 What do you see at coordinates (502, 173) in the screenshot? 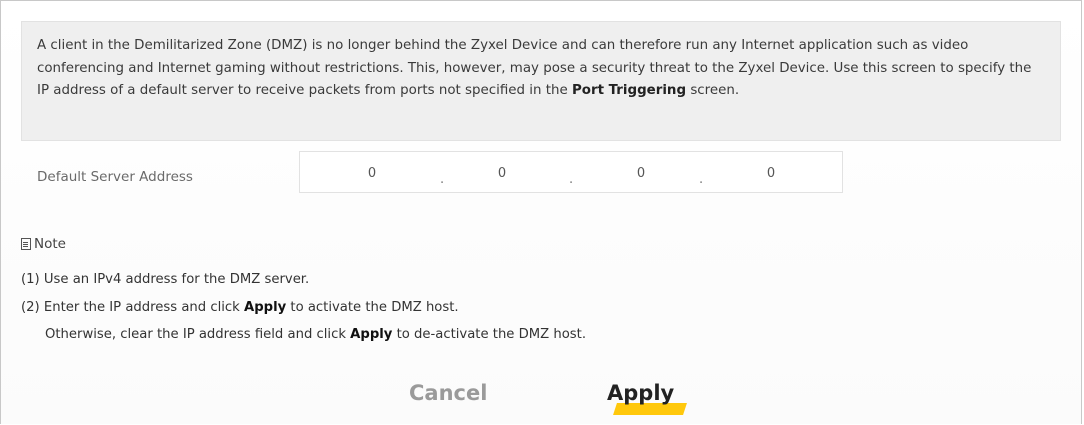
I see `ip-octet-2-input: 0` at bounding box center [502, 173].